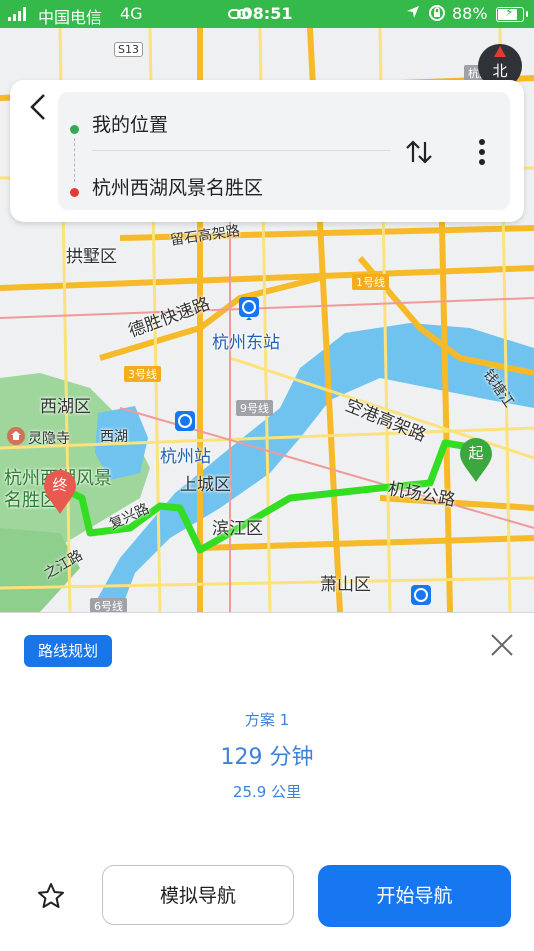 The image size is (534, 951). Describe the element at coordinates (130, 123) in the screenshot. I see `origin-field: 我的位置` at that location.